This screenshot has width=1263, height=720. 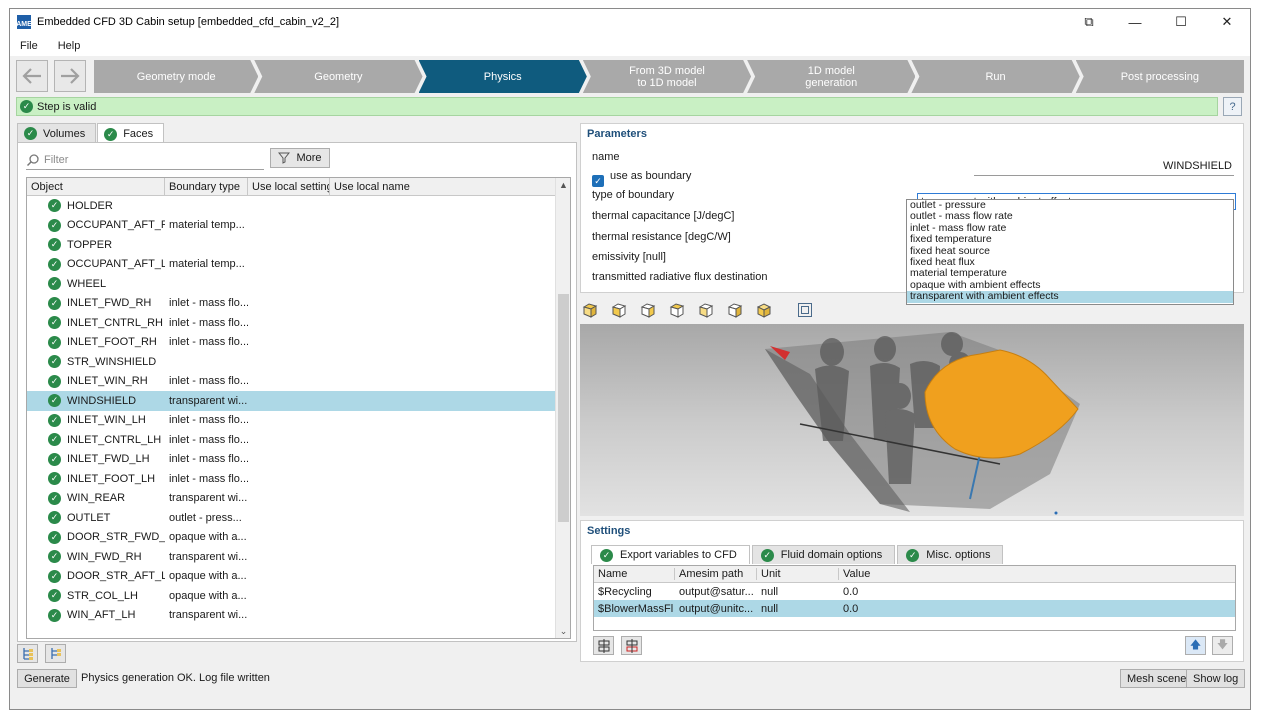 What do you see at coordinates (27, 653) in the screenshot?
I see `expand-all-button` at bounding box center [27, 653].